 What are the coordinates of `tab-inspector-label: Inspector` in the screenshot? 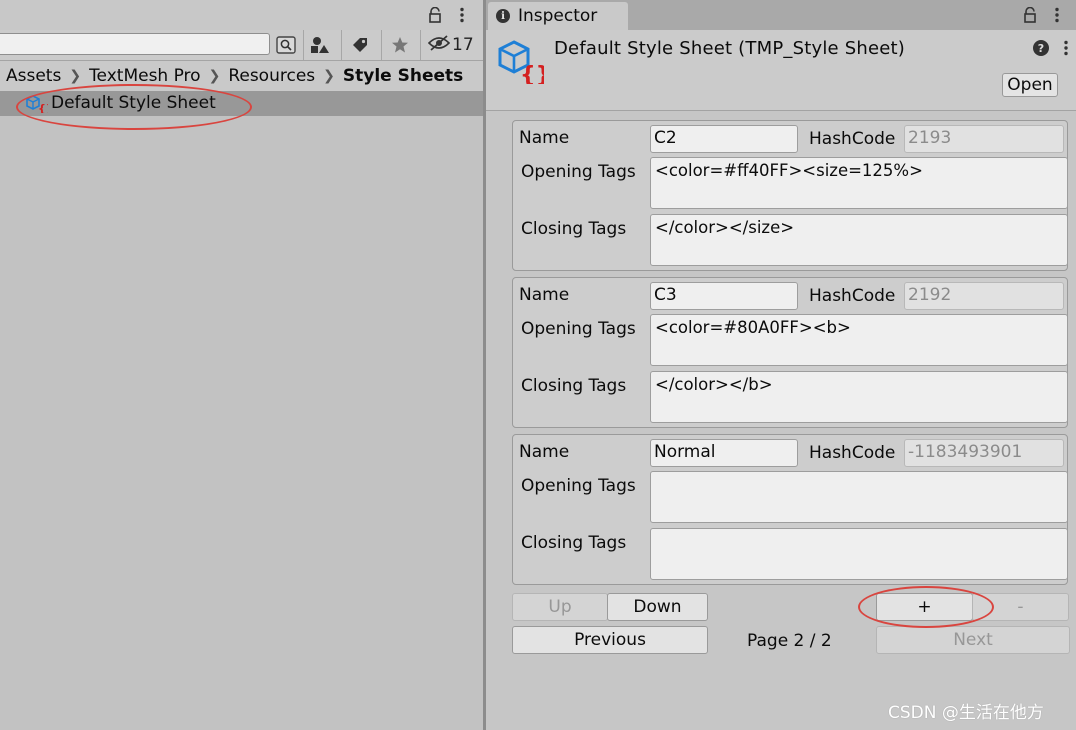 It's located at (558, 16).